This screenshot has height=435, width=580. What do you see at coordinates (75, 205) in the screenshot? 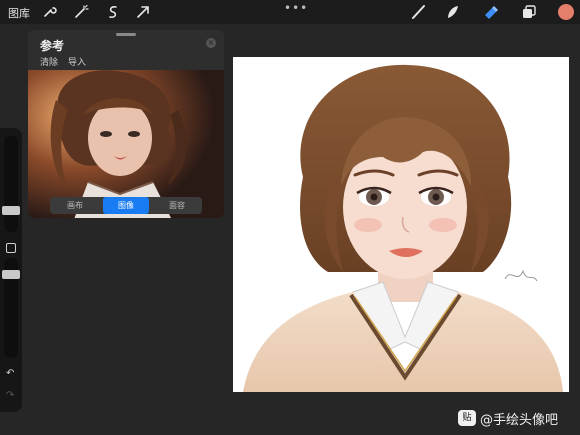
I see `tab-canvas: 画布` at bounding box center [75, 205].